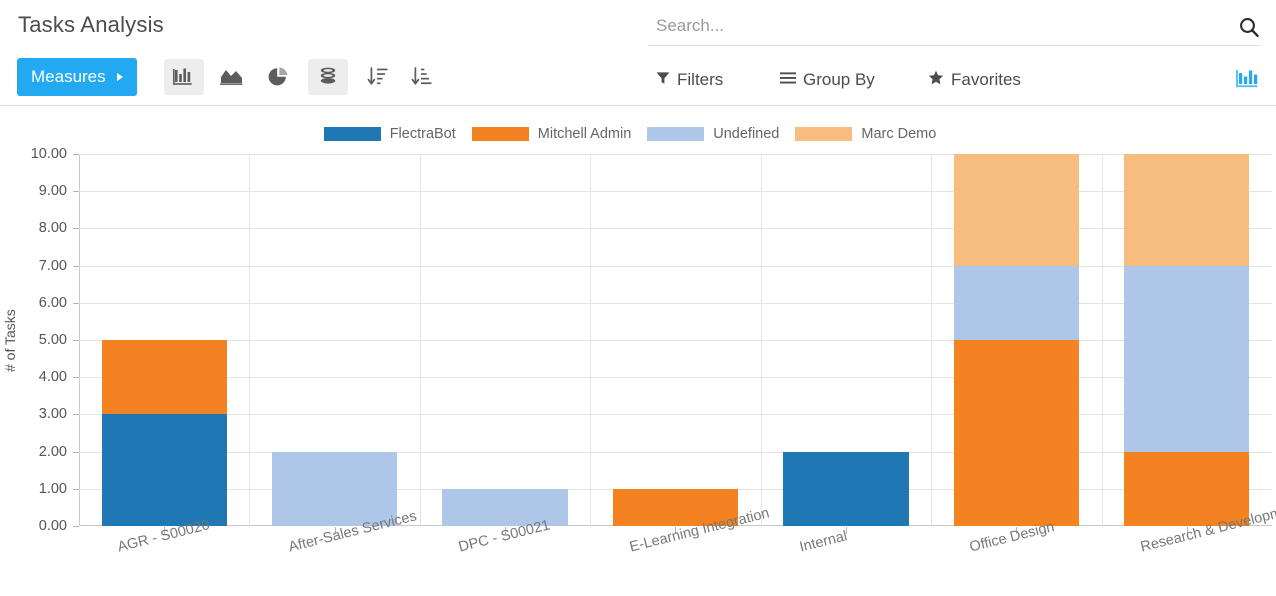 This screenshot has height=596, width=1276. What do you see at coordinates (638, 79) in the screenshot?
I see `control-panel-bottom-row: Measures Filters Group By Favorites` at bounding box center [638, 79].